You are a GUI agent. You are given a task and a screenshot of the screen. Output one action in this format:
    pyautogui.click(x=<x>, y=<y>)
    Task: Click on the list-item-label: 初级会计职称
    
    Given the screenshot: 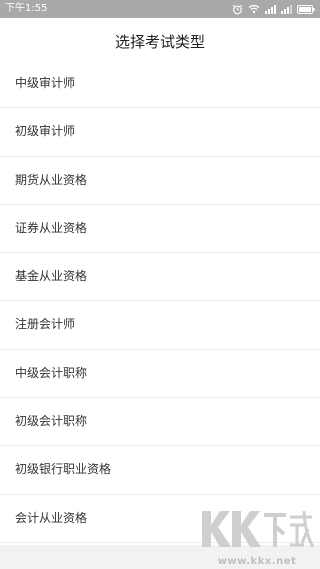 What is the action you would take?
    pyautogui.click(x=51, y=421)
    